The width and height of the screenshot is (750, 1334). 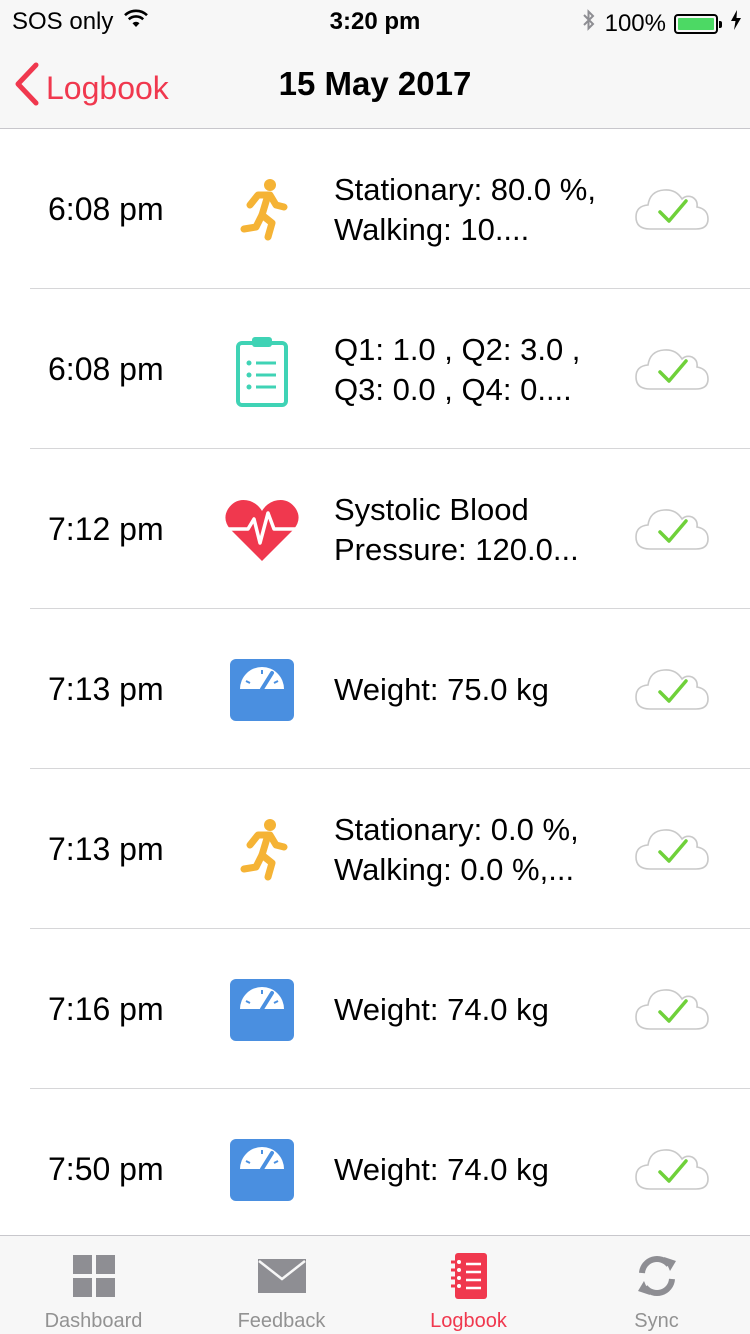 I want to click on battery-percent: 100%, so click(x=635, y=23).